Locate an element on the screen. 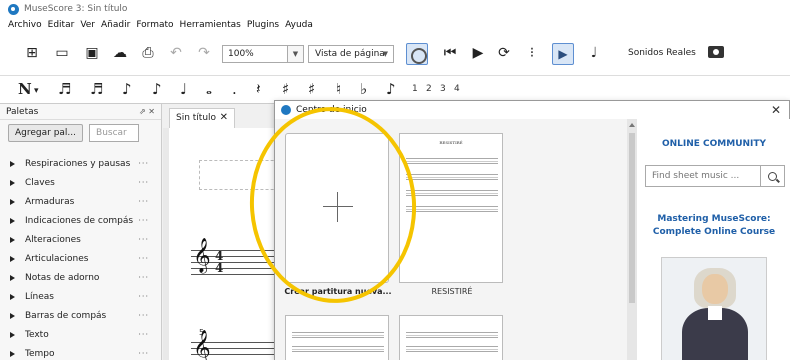 The width and height of the screenshot is (790, 360). palette-item: Armaduras ··· is located at coordinates (80, 201).